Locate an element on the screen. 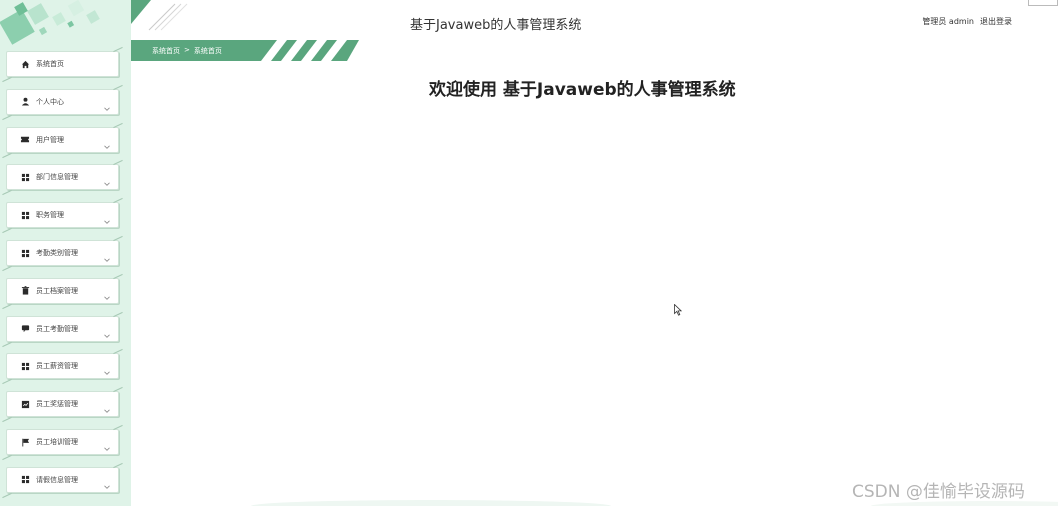 Image resolution: width=1058 pixels, height=506 pixels. sidebar-item-label: 系统首页 is located at coordinates (50, 64).